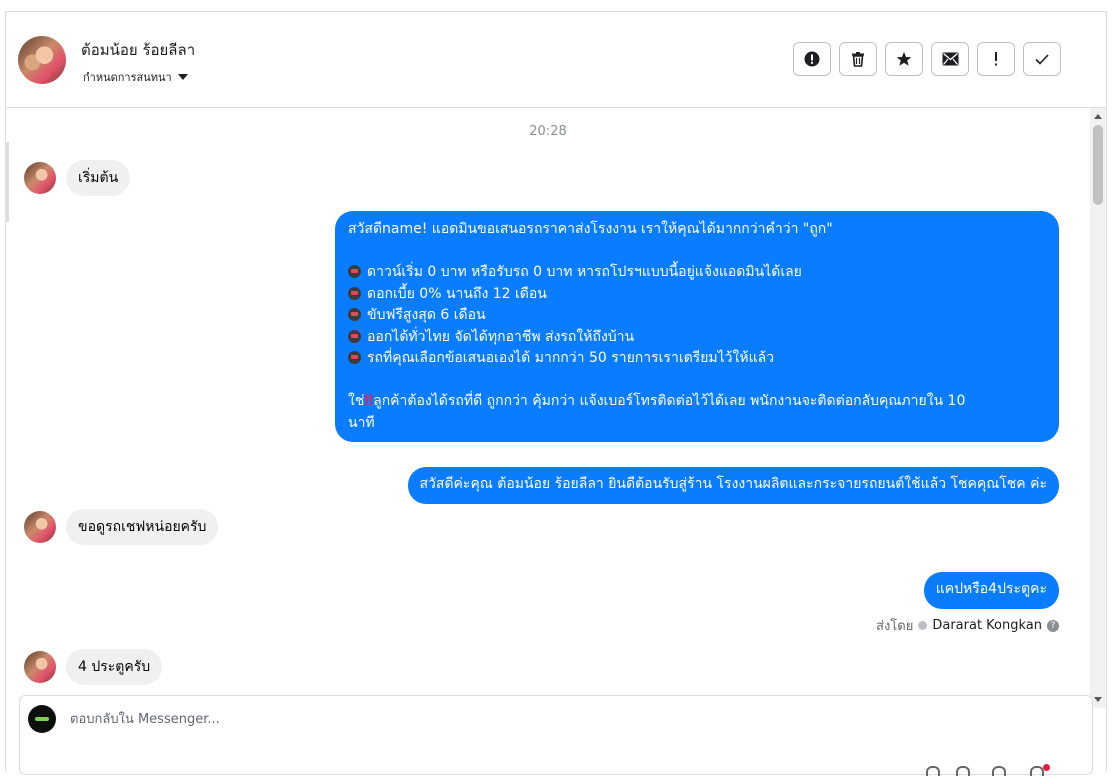 The image size is (1116, 776). Describe the element at coordinates (42, 60) in the screenshot. I see `contact-avatar` at that location.